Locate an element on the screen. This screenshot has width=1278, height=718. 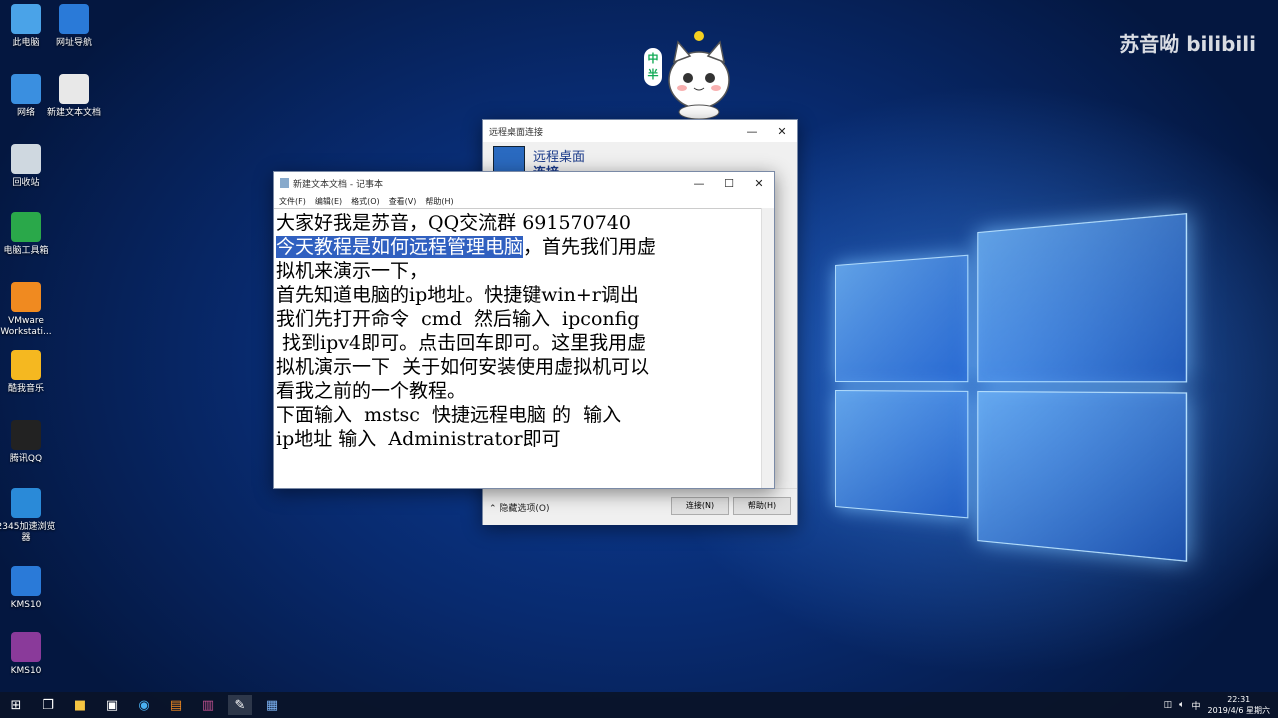
bilibili-watermark: 苏音呦 bilibili is located at coordinates (1187, 44).